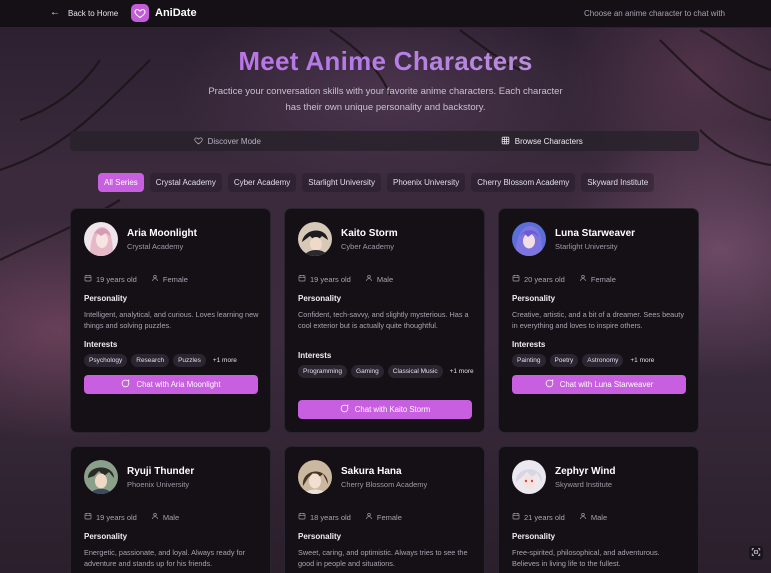 This screenshot has width=771, height=573. What do you see at coordinates (367, 371) in the screenshot?
I see `interest-tag: Gaming` at bounding box center [367, 371].